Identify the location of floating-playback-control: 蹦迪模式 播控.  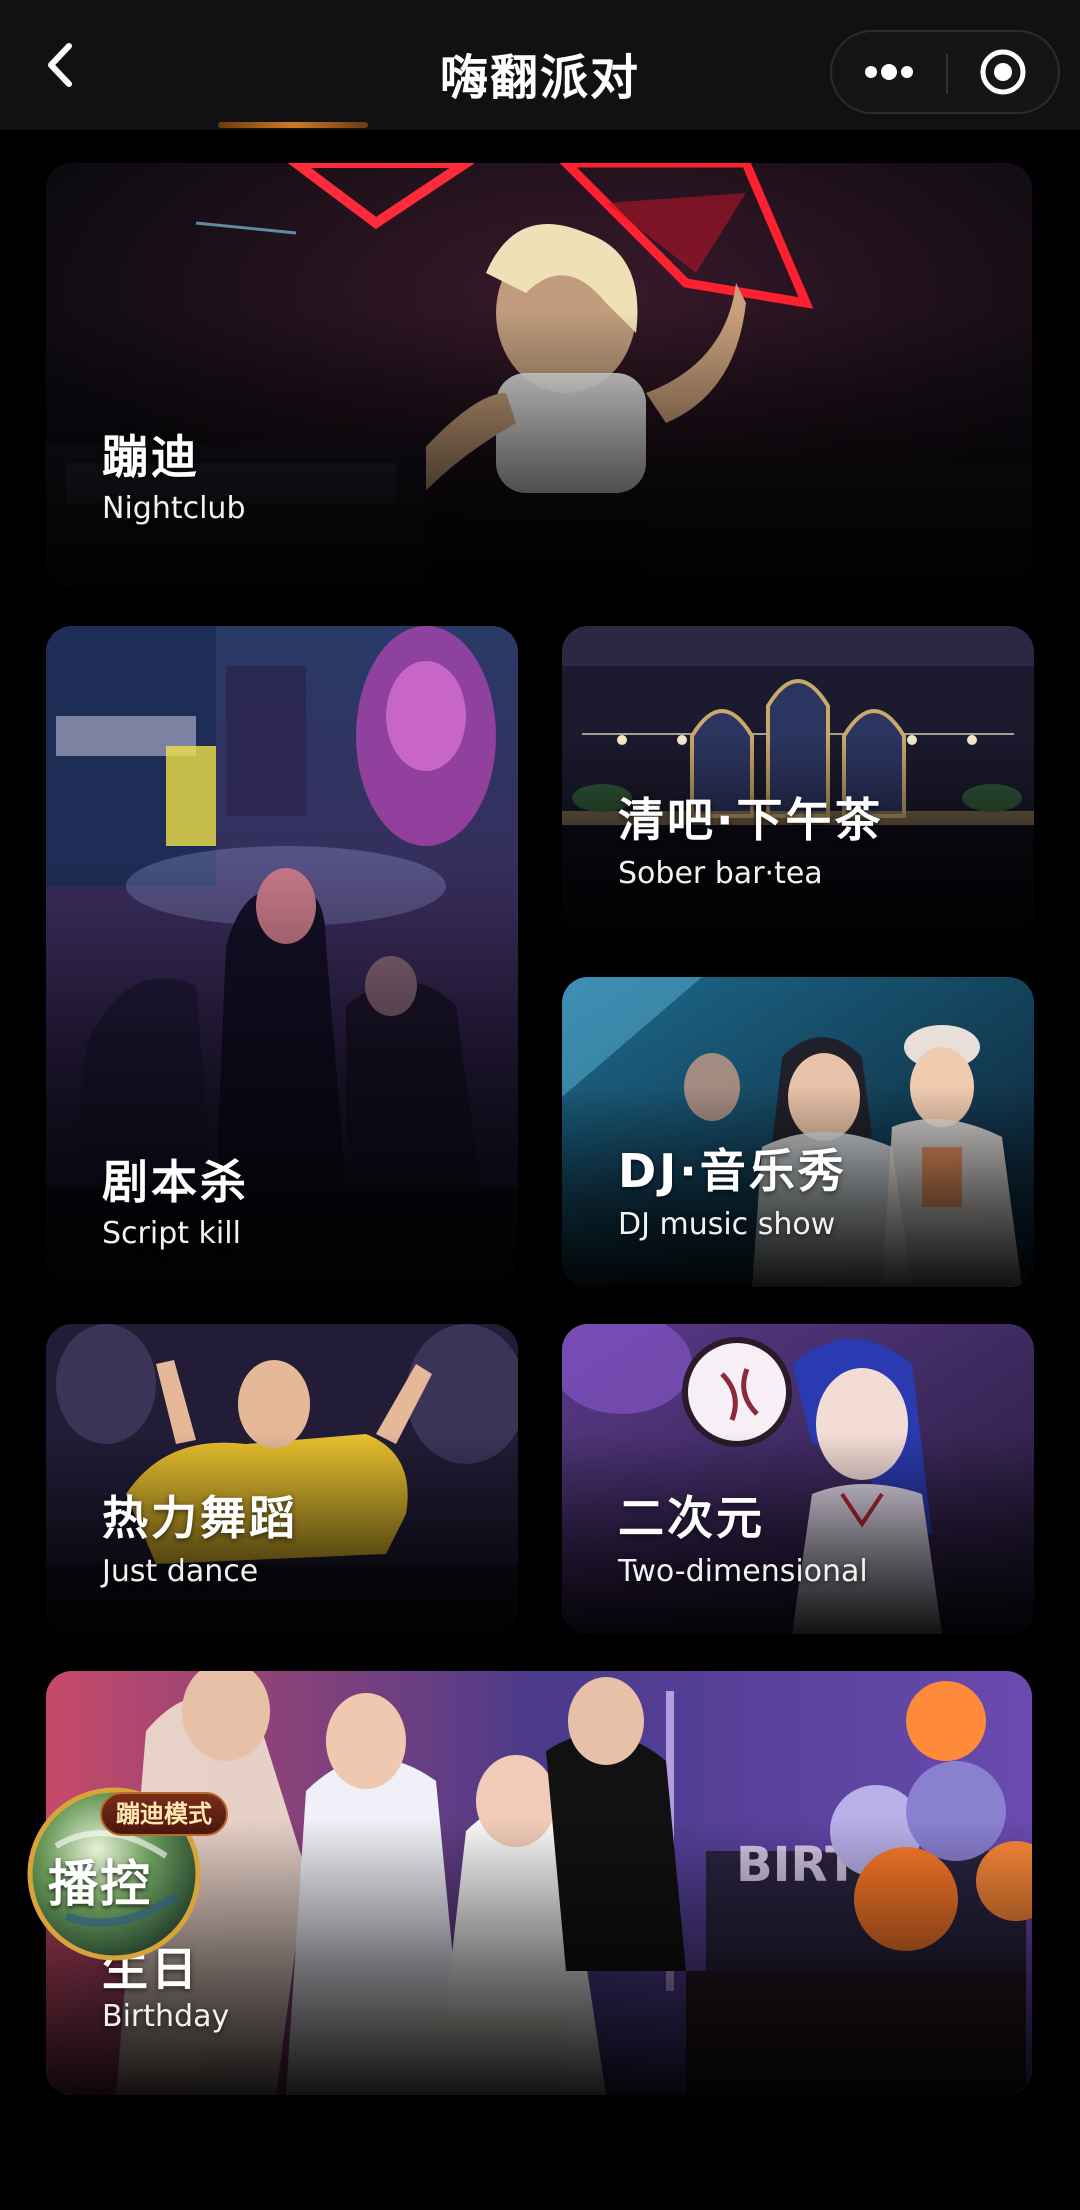
(127, 1874).